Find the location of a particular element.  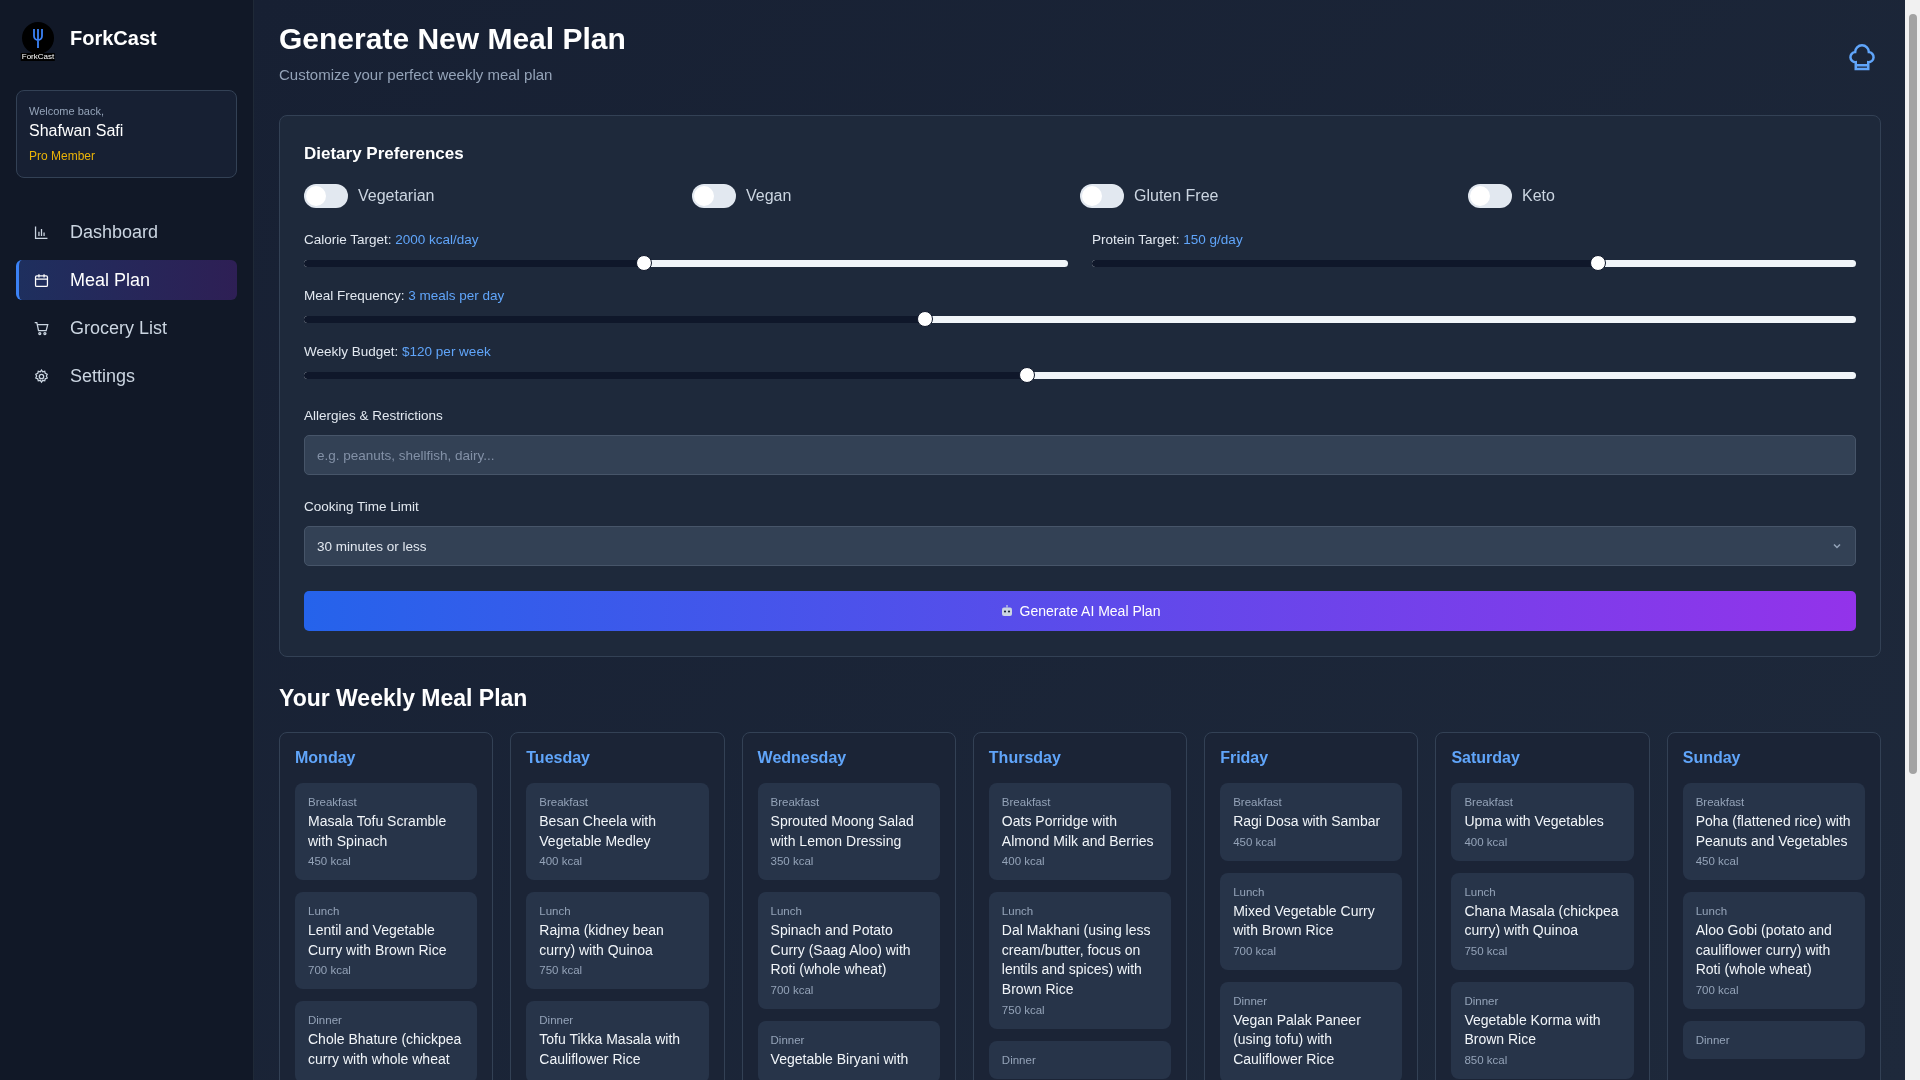

meal-name: Ragi Dosa with Sambar is located at coordinates (1307, 821).